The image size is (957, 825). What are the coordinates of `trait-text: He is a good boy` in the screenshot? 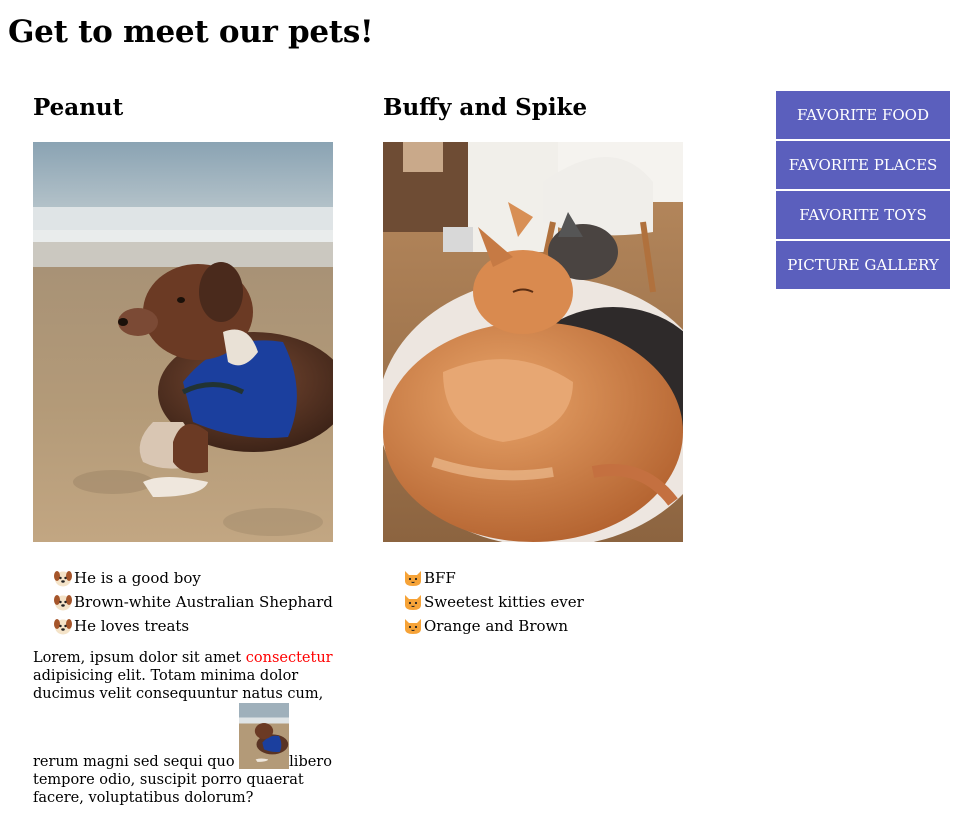 It's located at (137, 578).